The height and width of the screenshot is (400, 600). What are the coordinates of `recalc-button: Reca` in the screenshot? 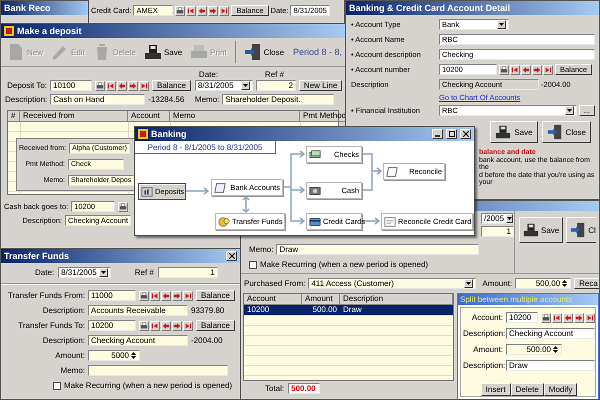 It's located at (586, 283).